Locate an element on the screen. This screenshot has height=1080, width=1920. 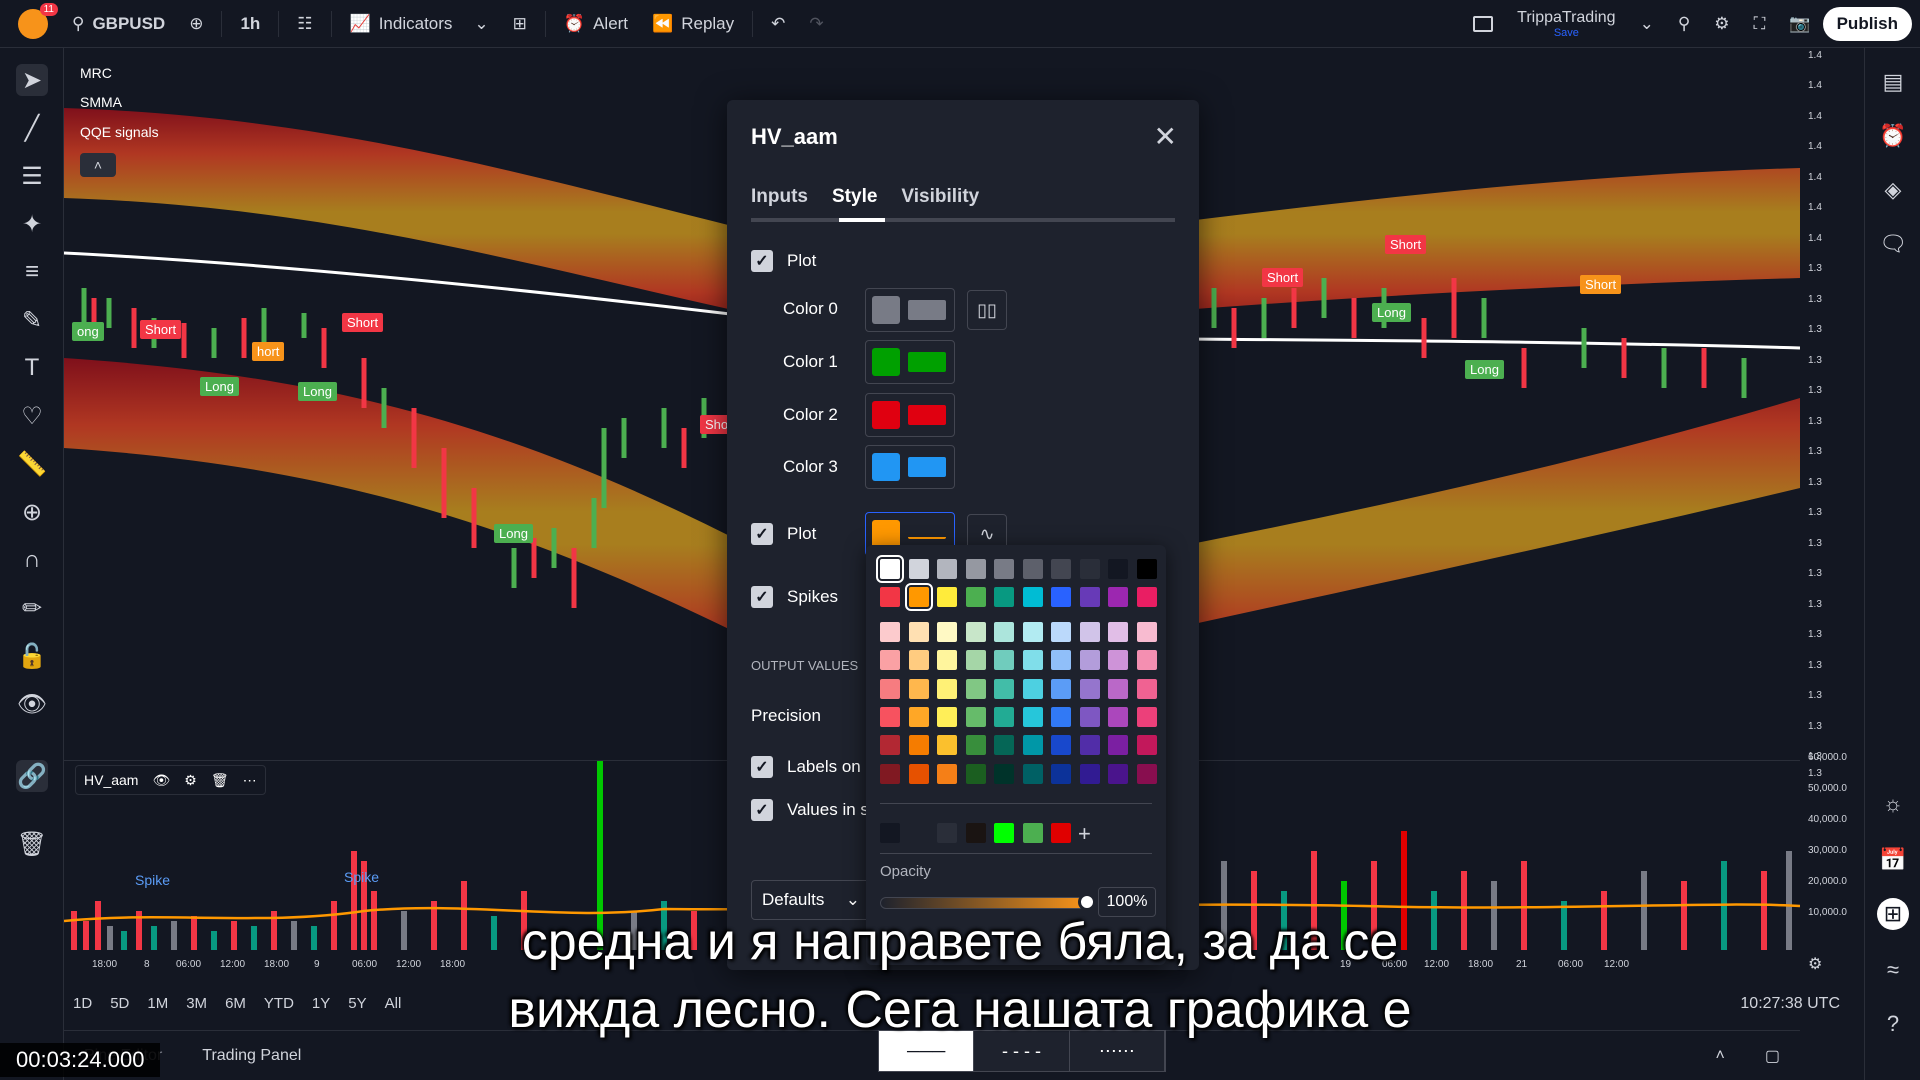
zoom-icon: ⊕ is located at coordinates (32, 512).